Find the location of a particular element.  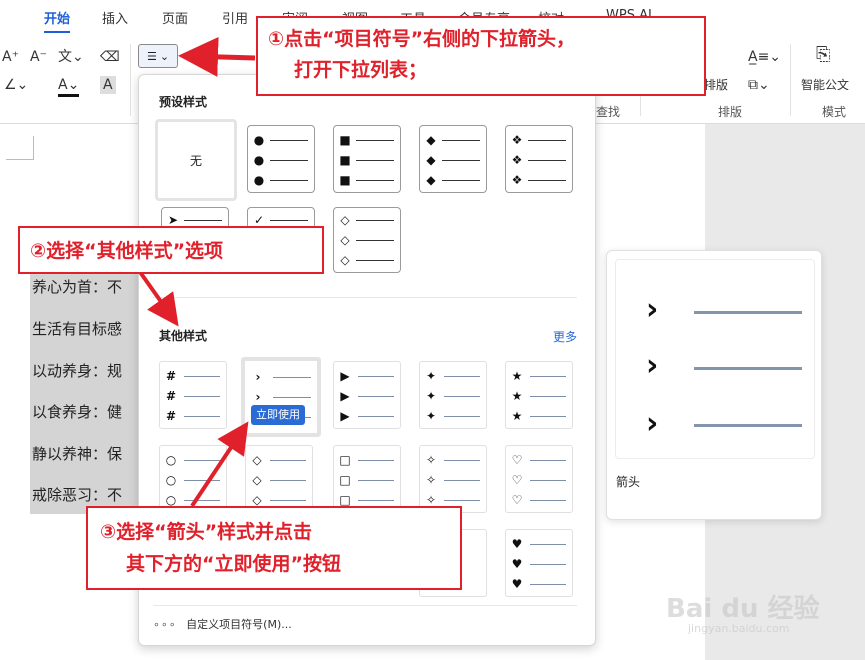

annotation-step3: ③选择“箭头”样式并点击 其下方的“立即使用”按钮 is located at coordinates (274, 548).